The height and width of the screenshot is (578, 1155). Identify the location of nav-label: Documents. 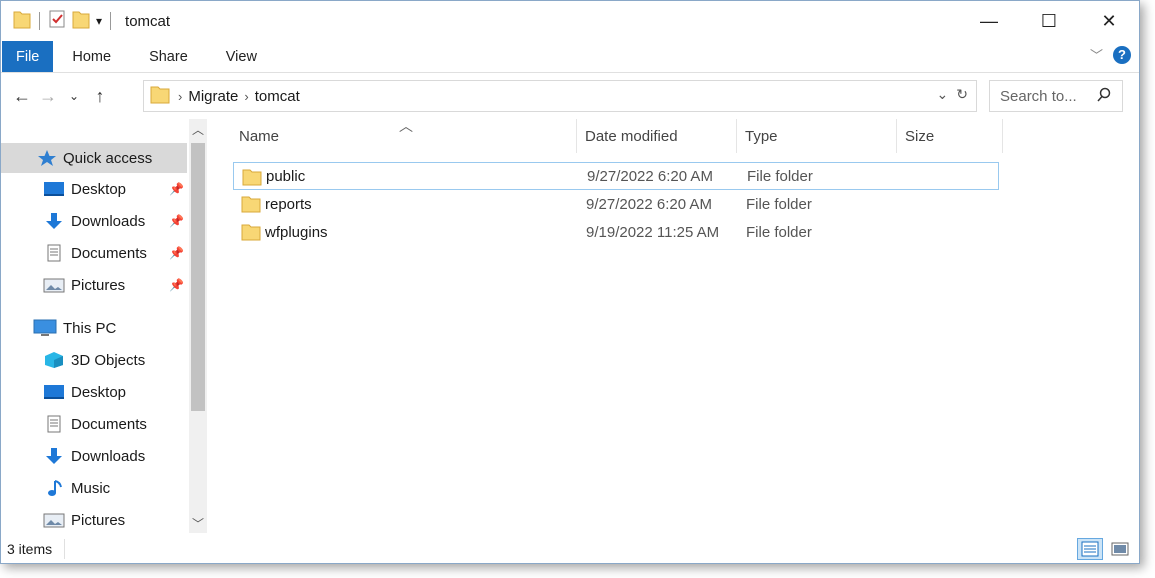
(109, 424).